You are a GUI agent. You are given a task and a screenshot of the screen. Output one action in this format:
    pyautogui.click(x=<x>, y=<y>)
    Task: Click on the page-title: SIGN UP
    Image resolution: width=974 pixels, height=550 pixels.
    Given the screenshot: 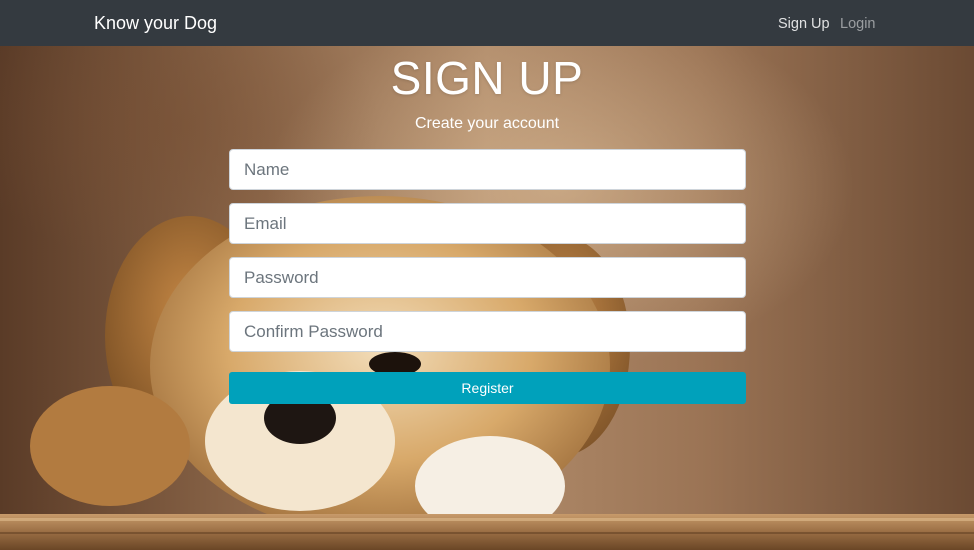 What is the action you would take?
    pyautogui.click(x=487, y=78)
    